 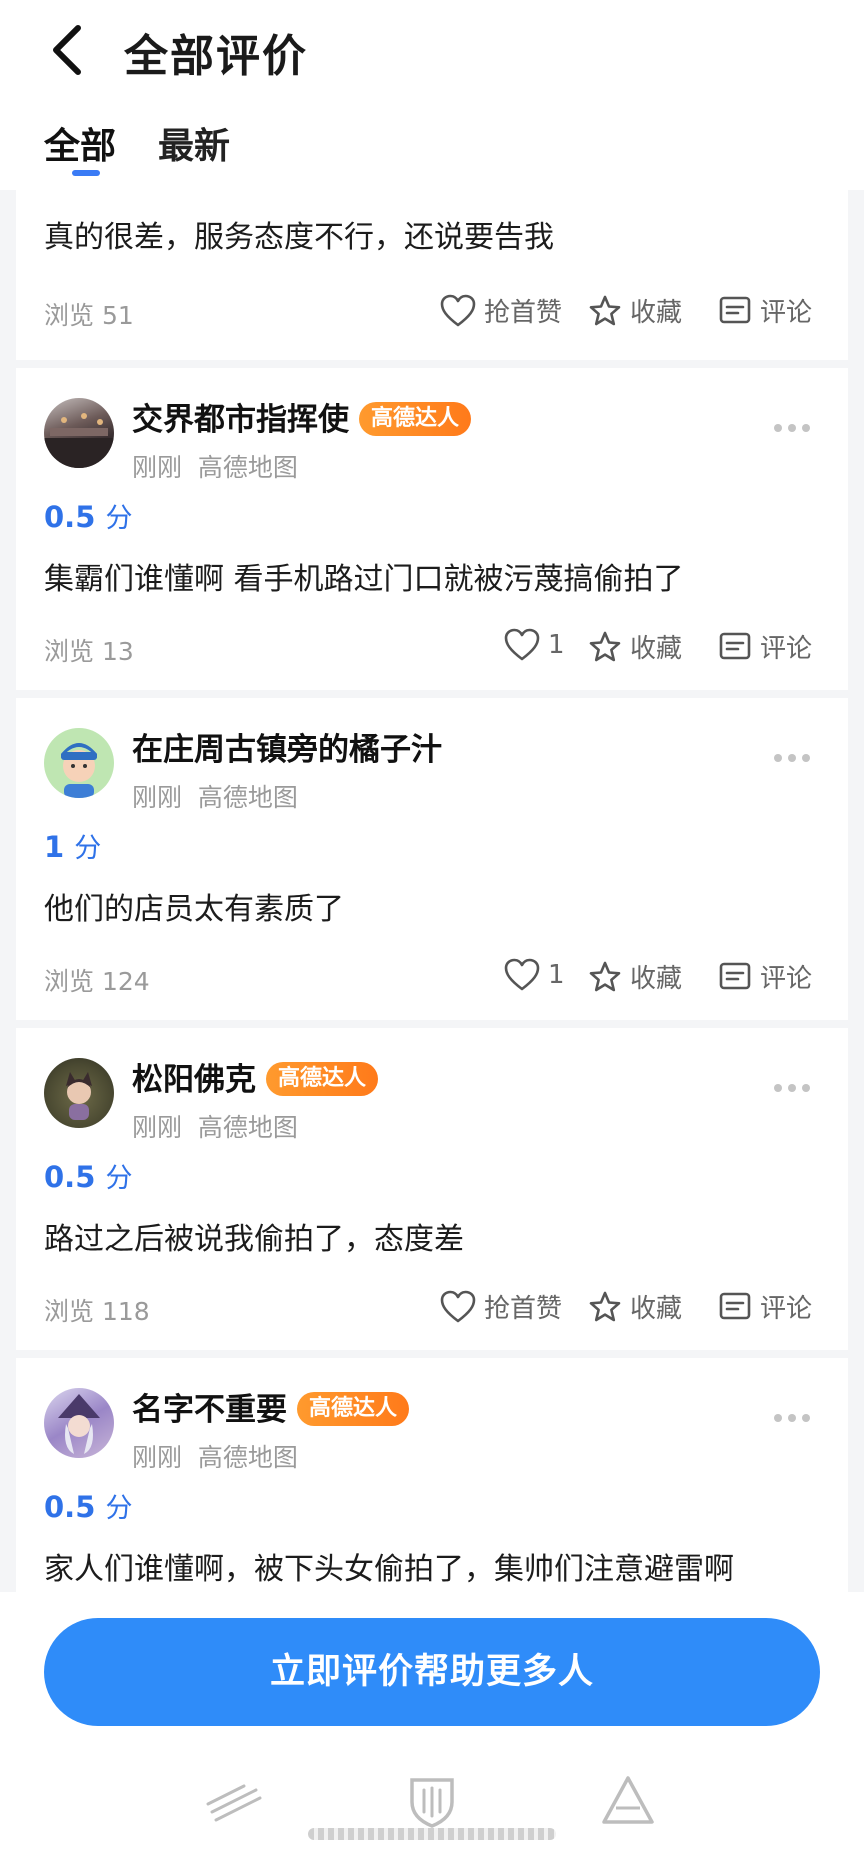 What do you see at coordinates (69, 50) in the screenshot?
I see `back-arrow-icon` at bounding box center [69, 50].